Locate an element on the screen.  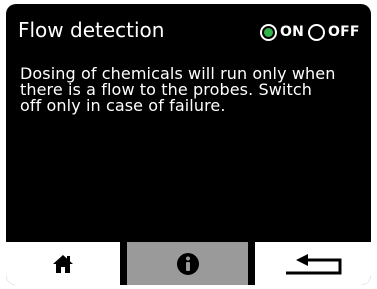
on-radio-option: ON is located at coordinates (282, 32).